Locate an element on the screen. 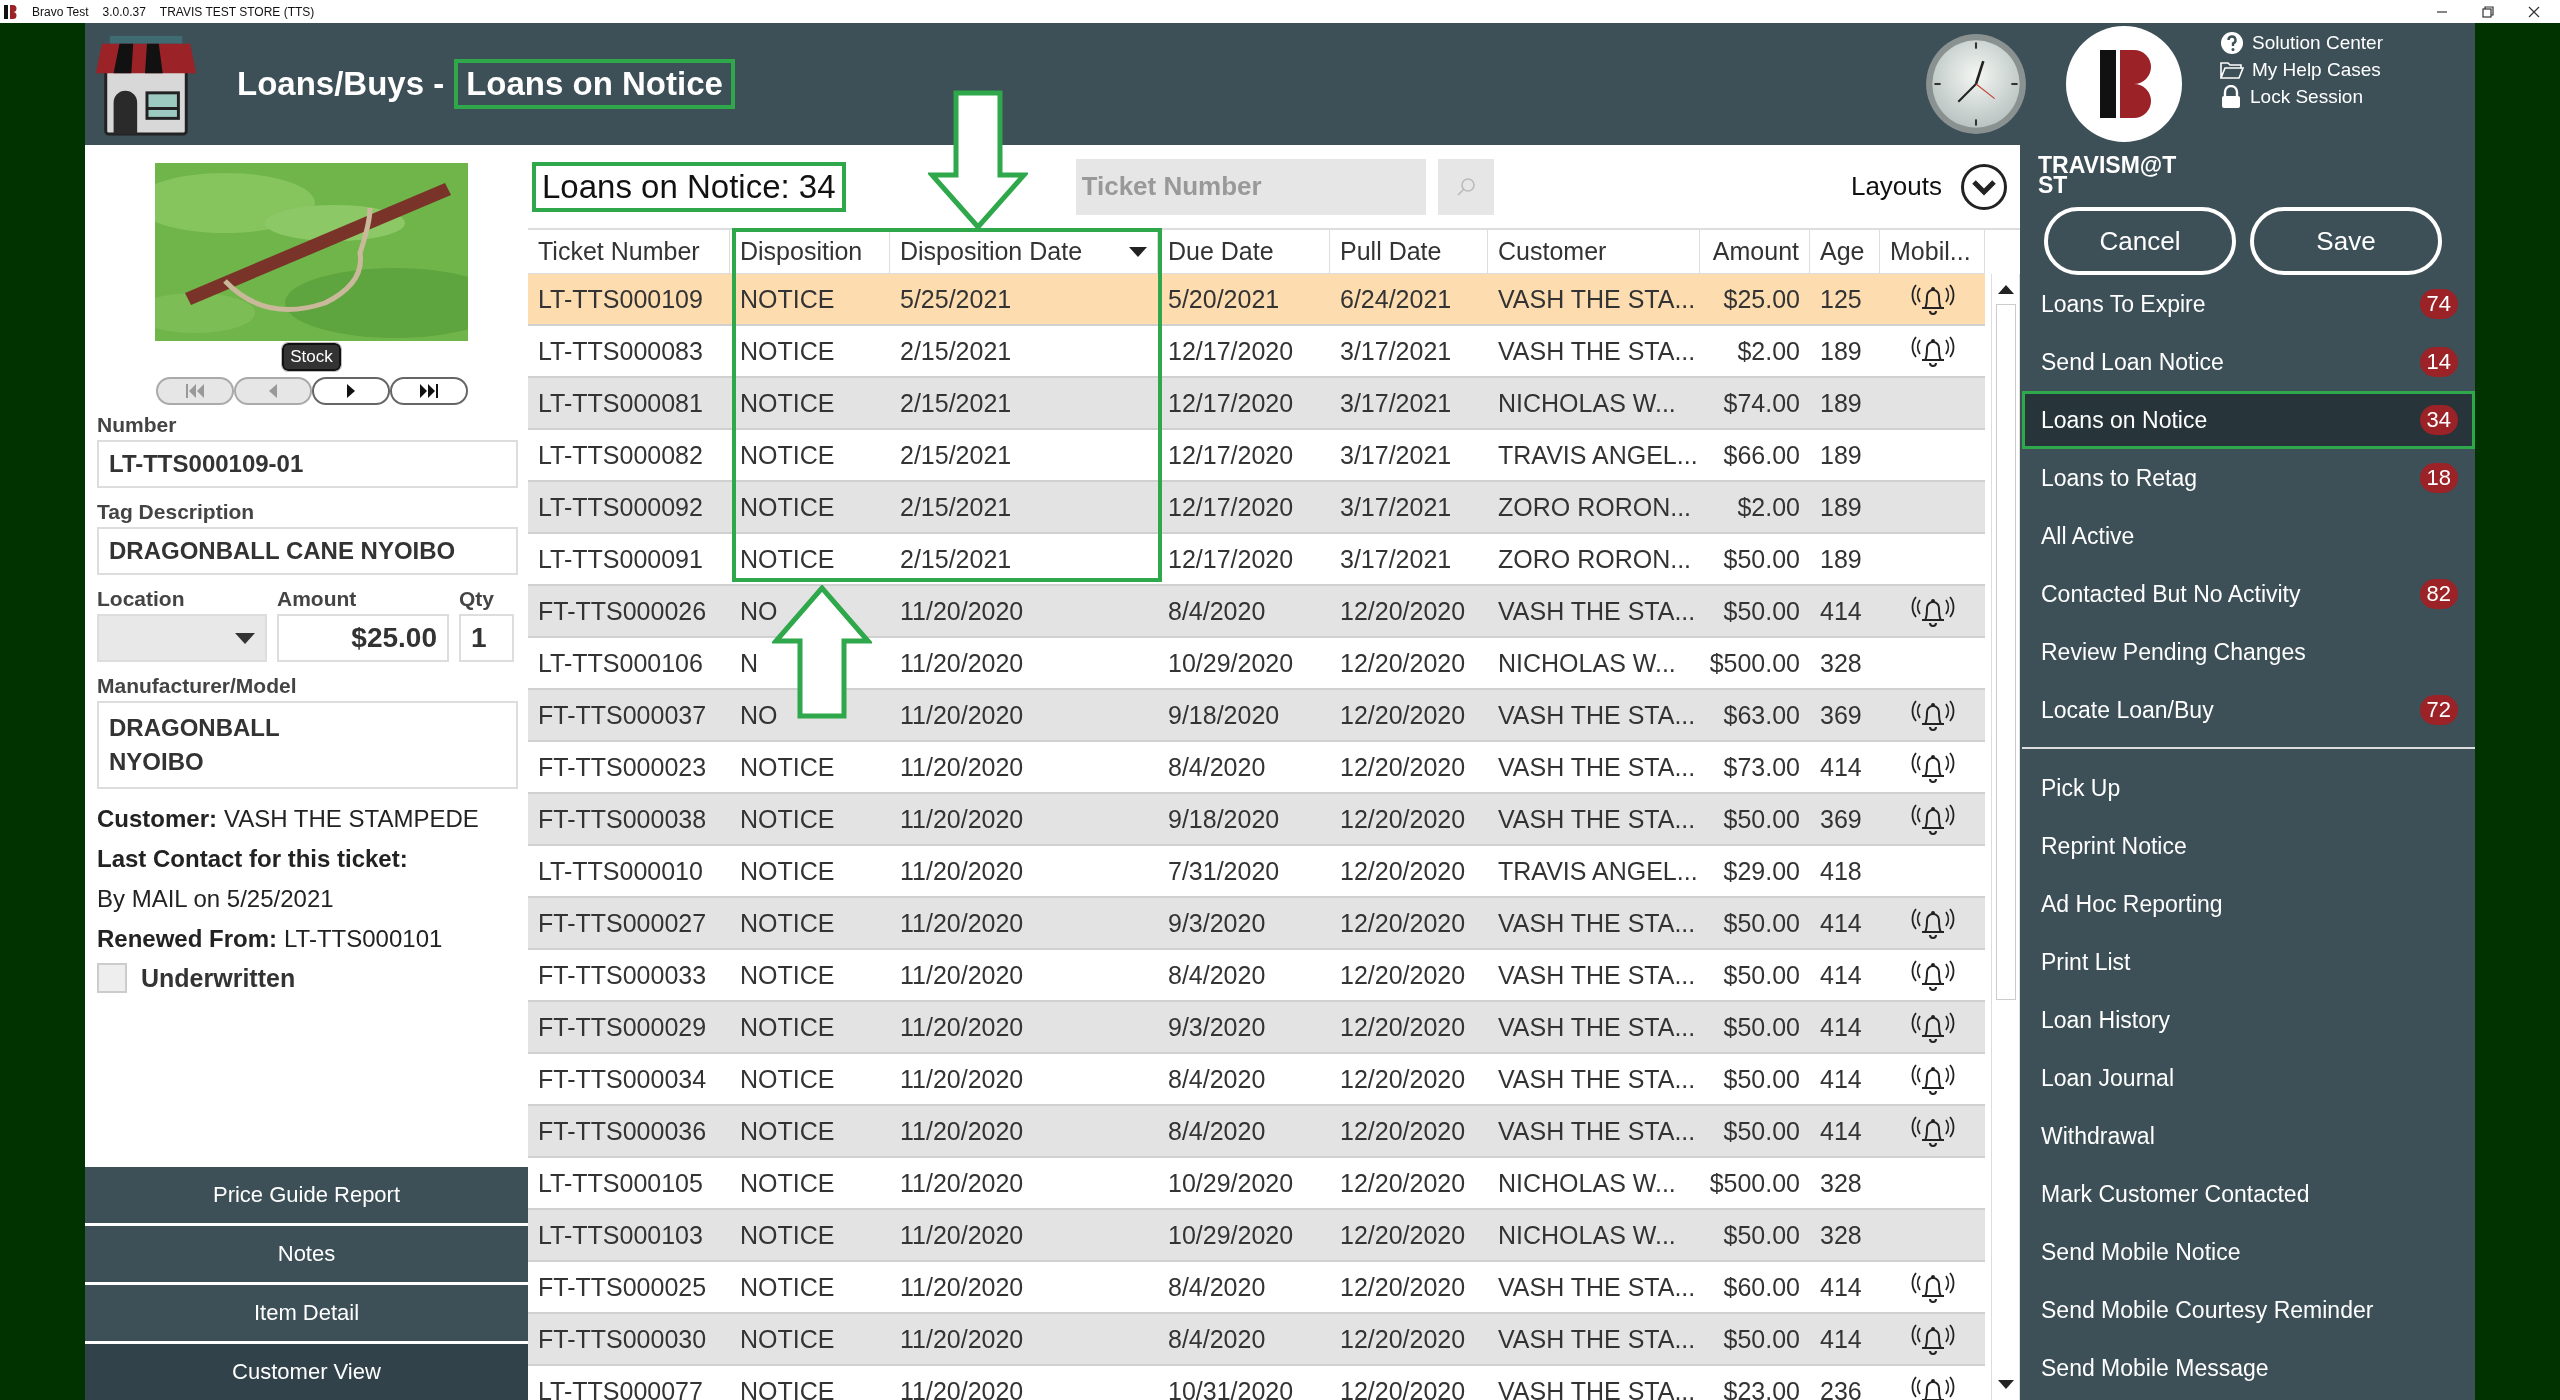 This screenshot has width=2560, height=1400. sidebar-item-label: Withdrawal is located at coordinates (2098, 1136).